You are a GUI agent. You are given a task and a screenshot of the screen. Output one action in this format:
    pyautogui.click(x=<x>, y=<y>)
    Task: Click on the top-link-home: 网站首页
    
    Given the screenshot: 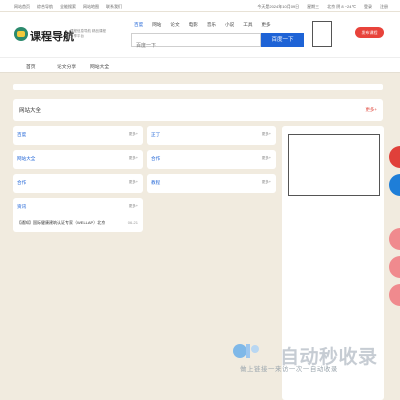 What is the action you would take?
    pyautogui.click(x=22, y=7)
    